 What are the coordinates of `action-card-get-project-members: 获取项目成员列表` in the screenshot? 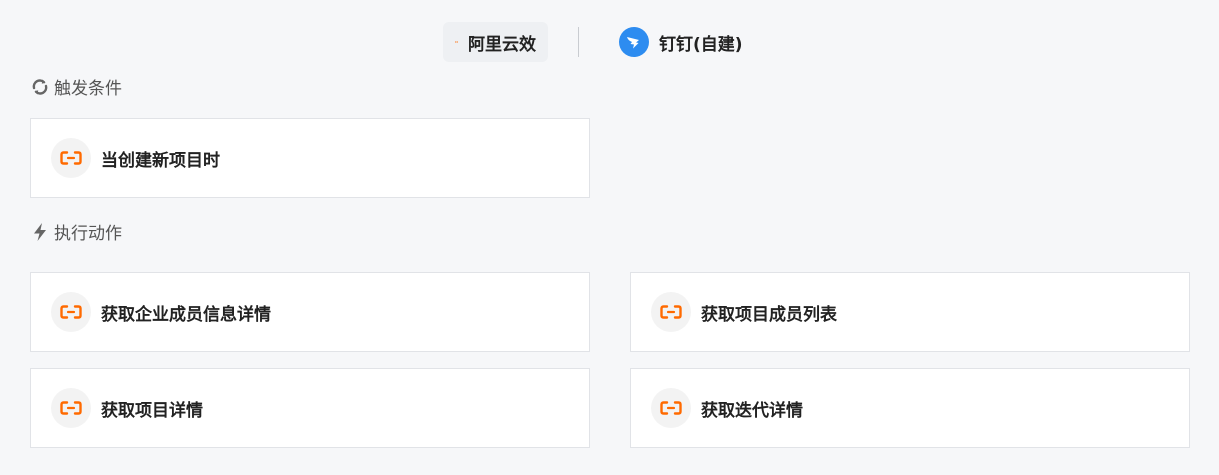 It's located at (910, 312).